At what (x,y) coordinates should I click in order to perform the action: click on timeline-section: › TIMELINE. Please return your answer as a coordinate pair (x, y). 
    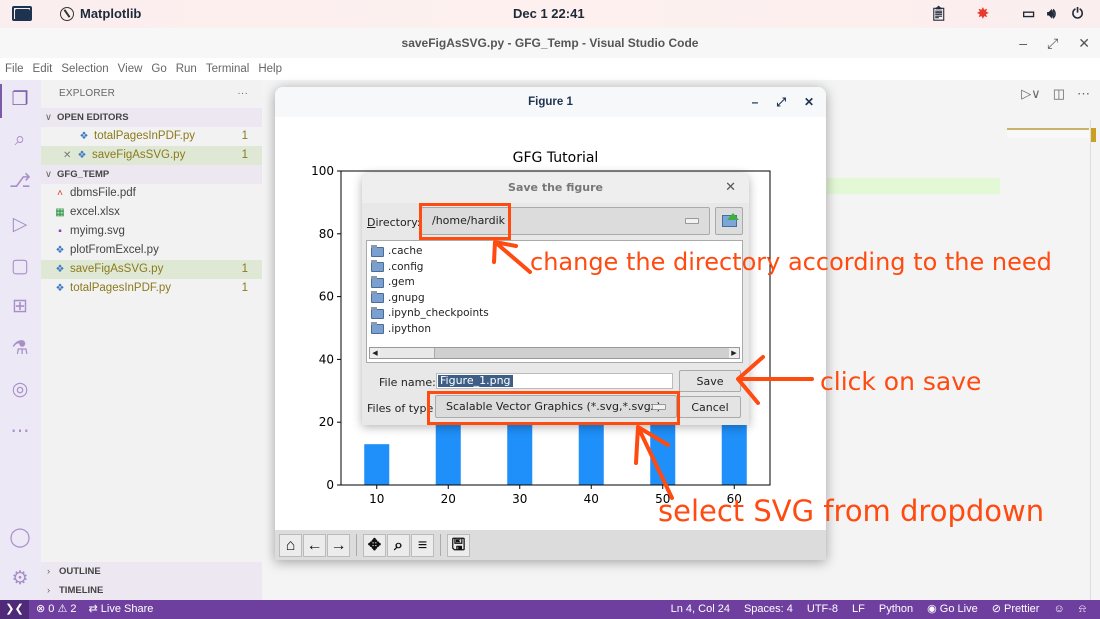
    Looking at the image, I should click on (151, 590).